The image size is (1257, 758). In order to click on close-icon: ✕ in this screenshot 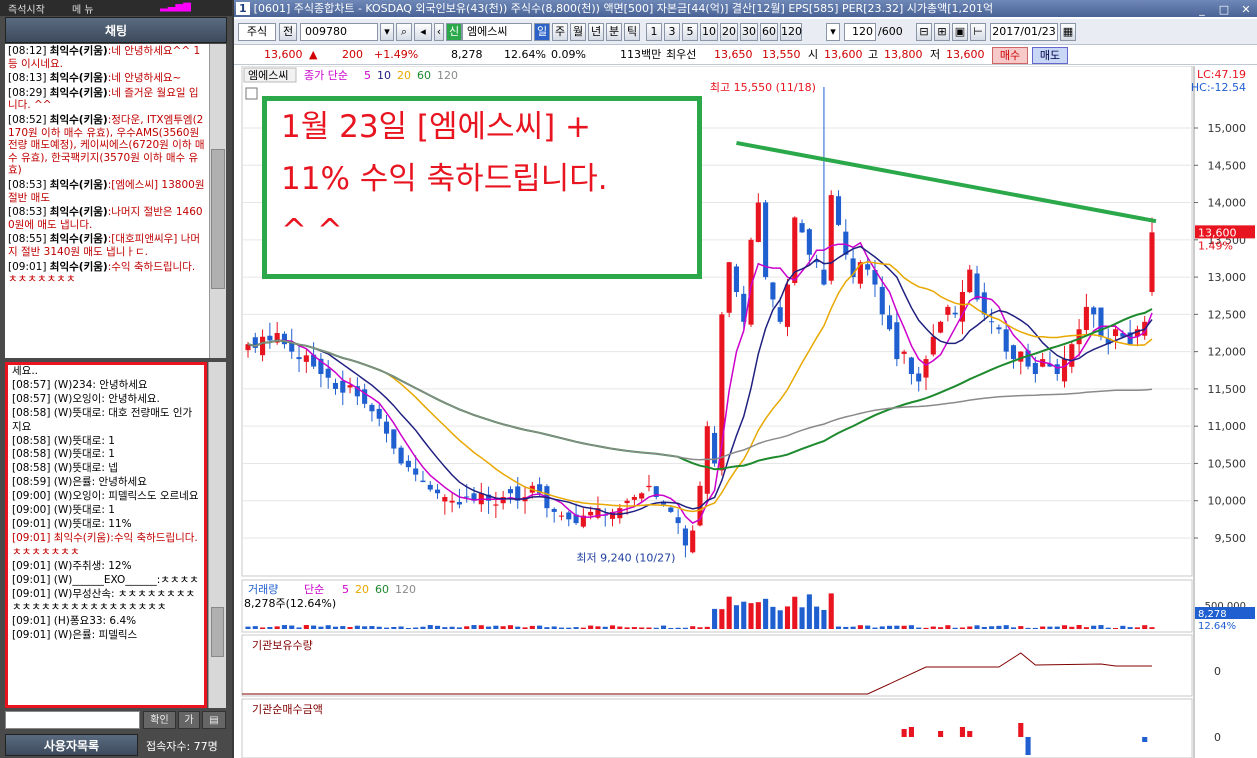, I will do `click(1246, 10)`.